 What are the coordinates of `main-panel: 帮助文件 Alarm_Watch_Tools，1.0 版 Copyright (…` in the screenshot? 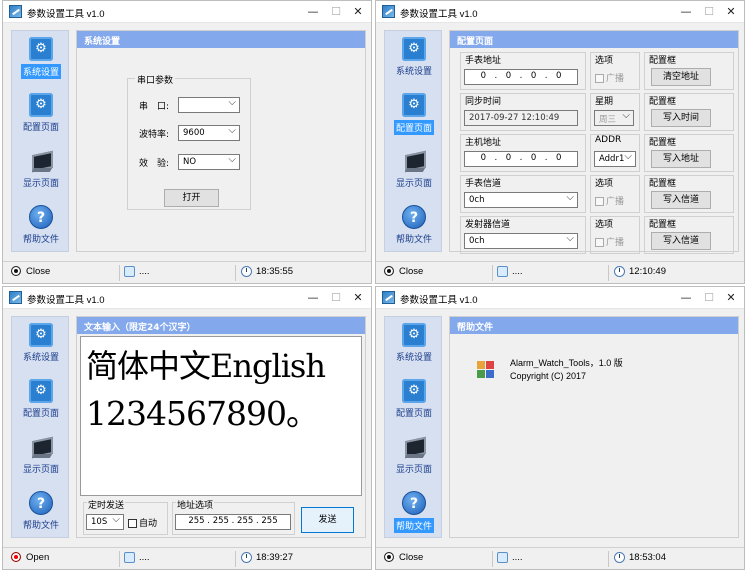 It's located at (594, 427).